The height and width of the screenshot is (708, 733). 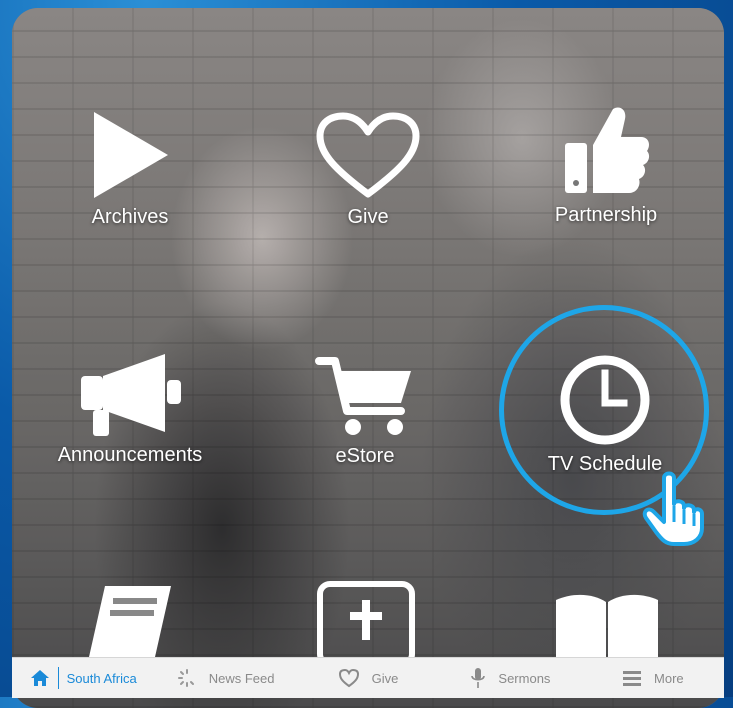 I want to click on grid-item-partnership: Partnership, so click(x=606, y=165).